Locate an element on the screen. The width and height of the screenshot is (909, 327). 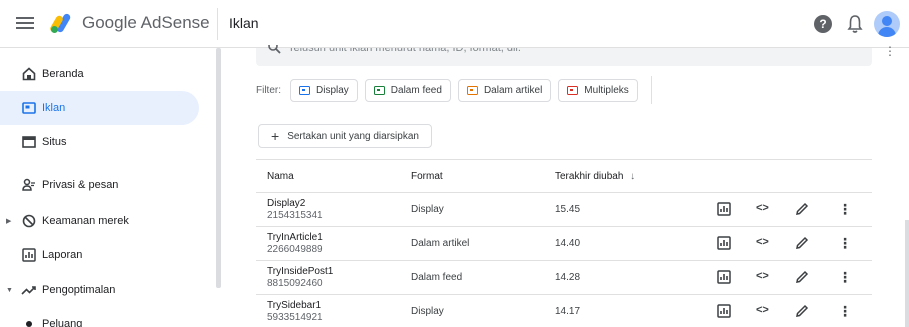
ads-icon is located at coordinates (29, 108).